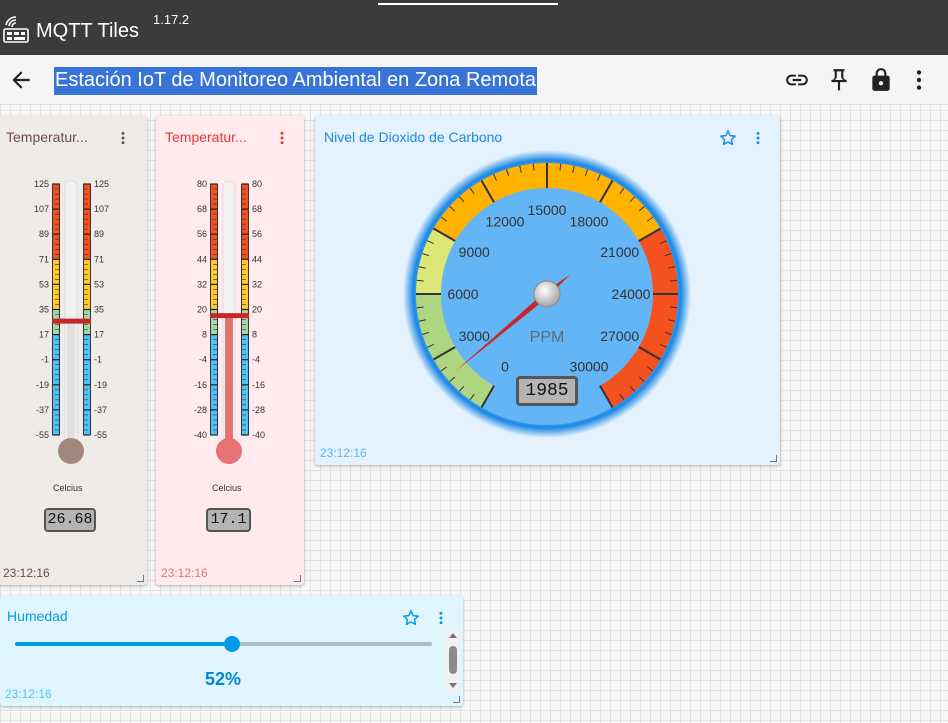  I want to click on link-icon, so click(797, 80).